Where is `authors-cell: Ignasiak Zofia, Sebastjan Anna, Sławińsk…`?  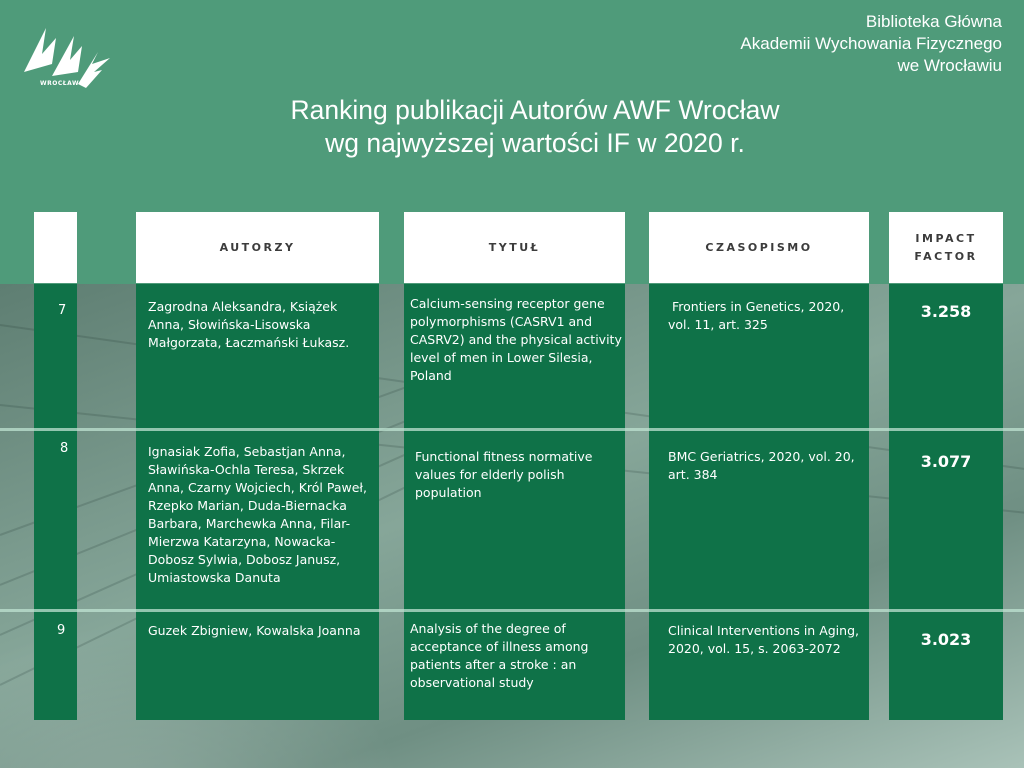
authors-cell: Ignasiak Zofia, Sebastjan Anna, Sławińsk… is located at coordinates (257, 514).